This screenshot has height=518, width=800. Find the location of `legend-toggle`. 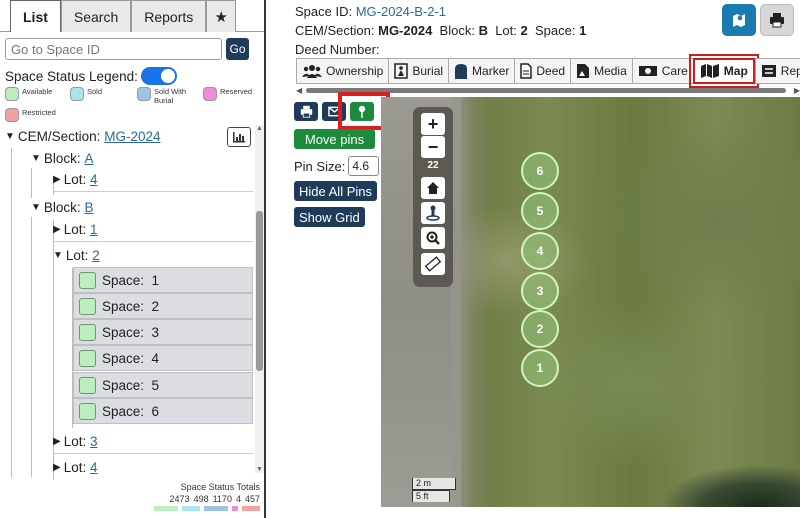

legend-toggle is located at coordinates (158, 76).